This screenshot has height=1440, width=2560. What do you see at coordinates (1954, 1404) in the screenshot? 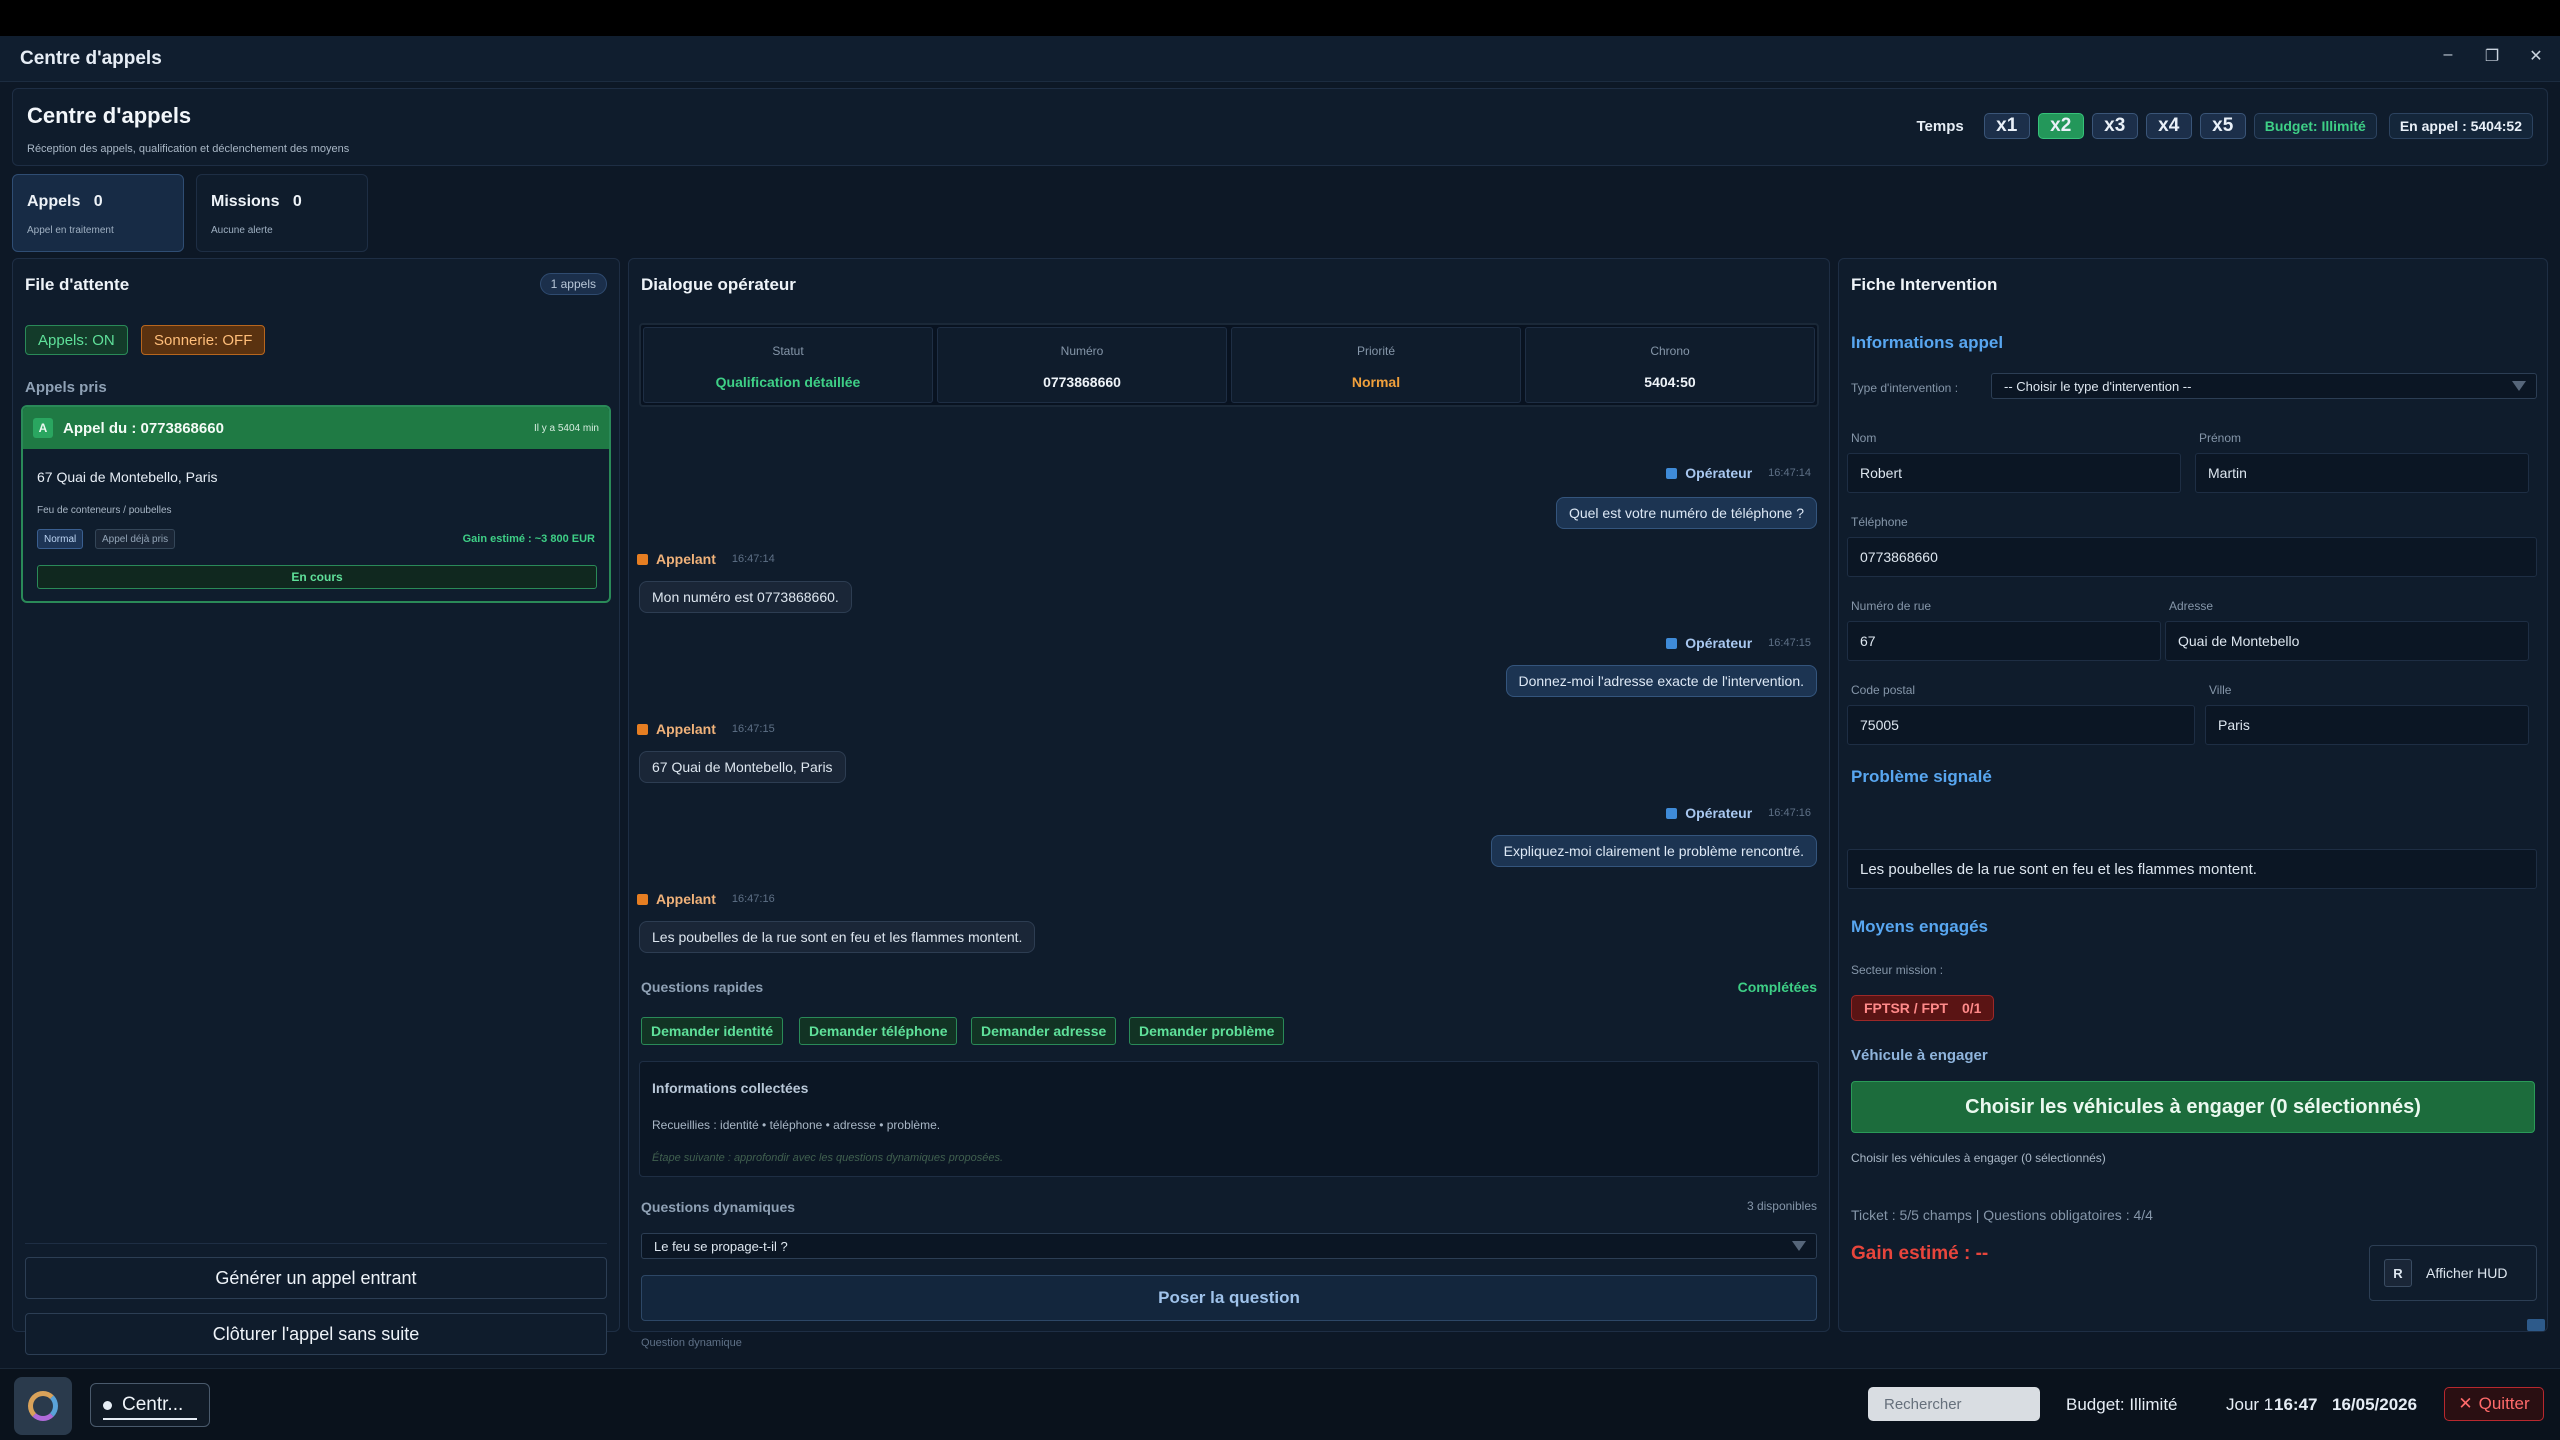
I see `taskbar-search-input: Rechercher` at bounding box center [1954, 1404].